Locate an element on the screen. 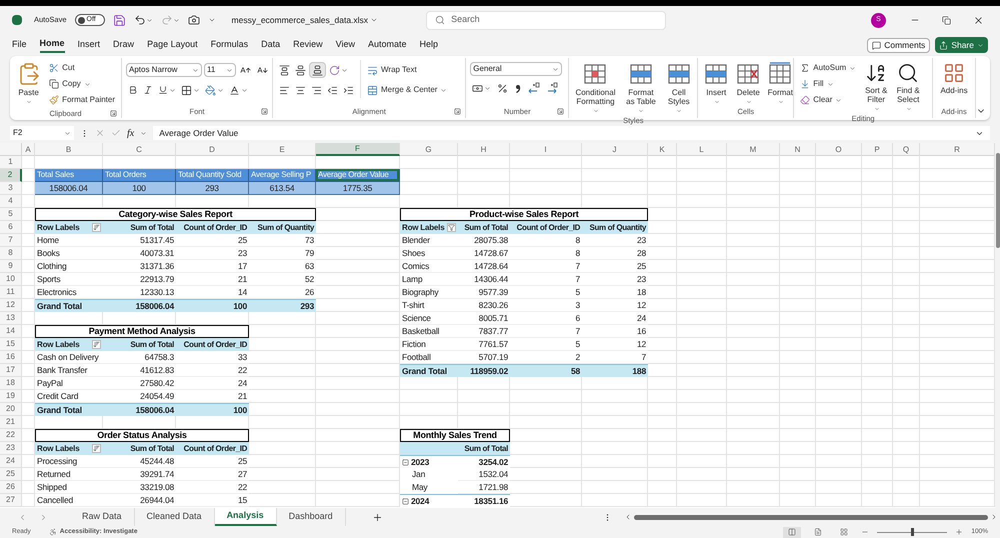  sheet-tab: Dashboard is located at coordinates (311, 517).